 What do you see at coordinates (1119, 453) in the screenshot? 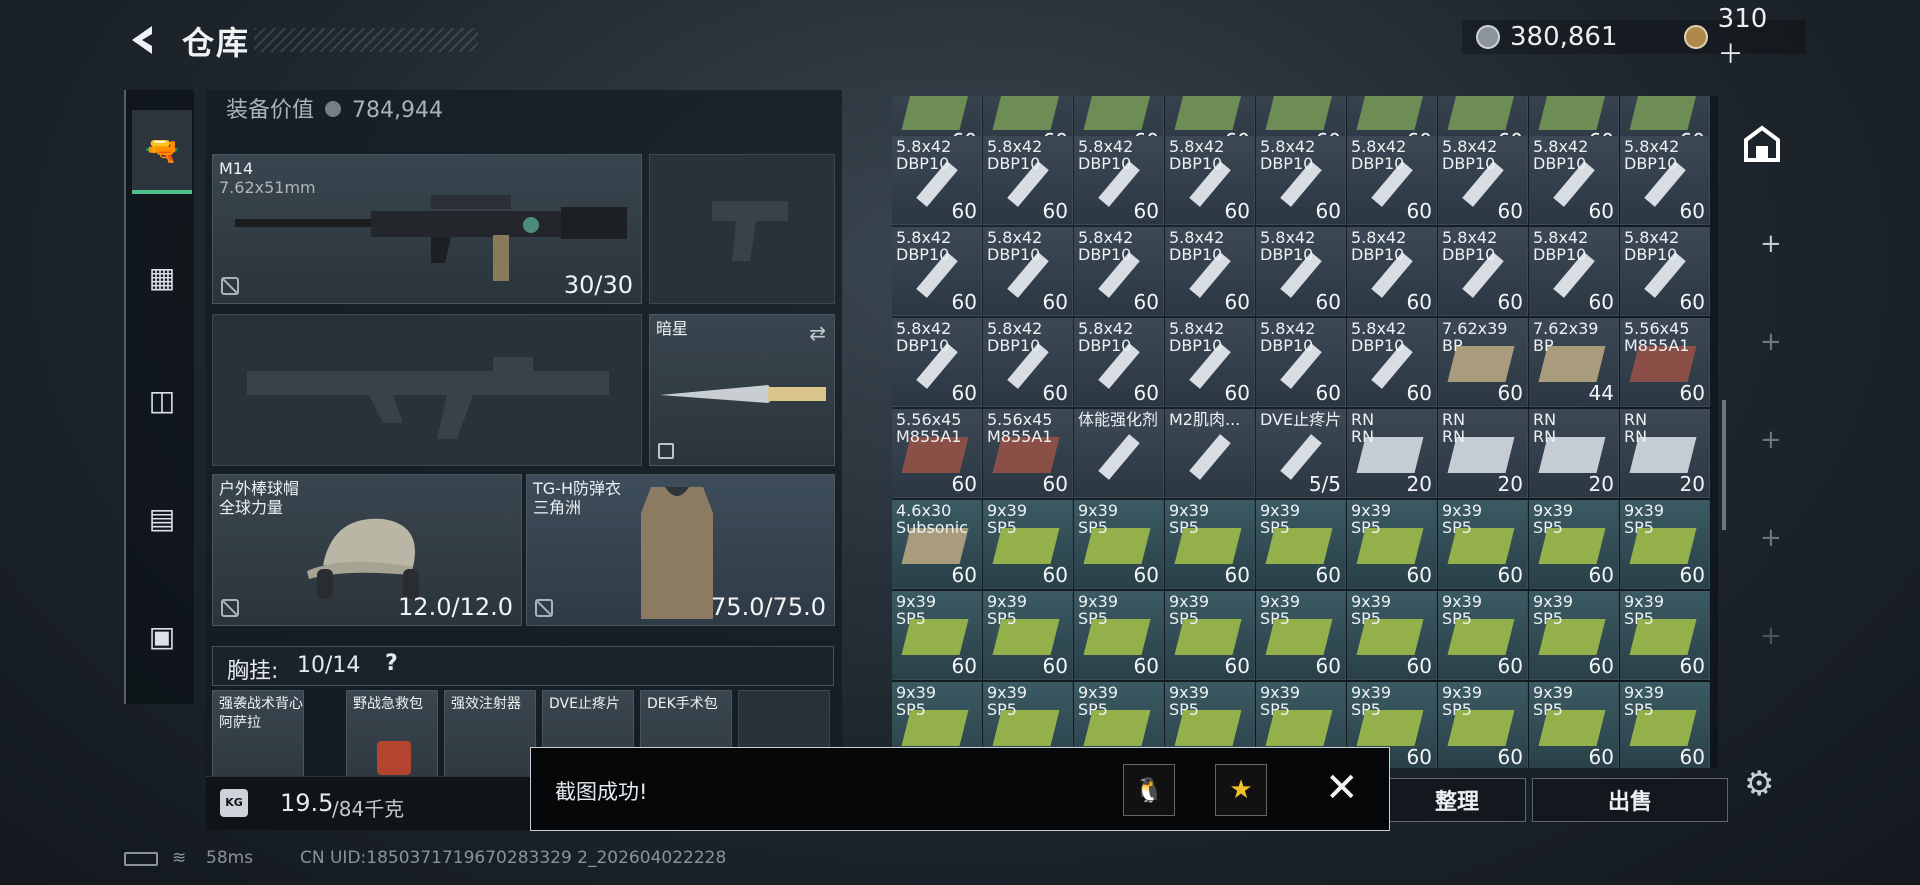
I see `inventory-item: 体能强化剂` at bounding box center [1119, 453].